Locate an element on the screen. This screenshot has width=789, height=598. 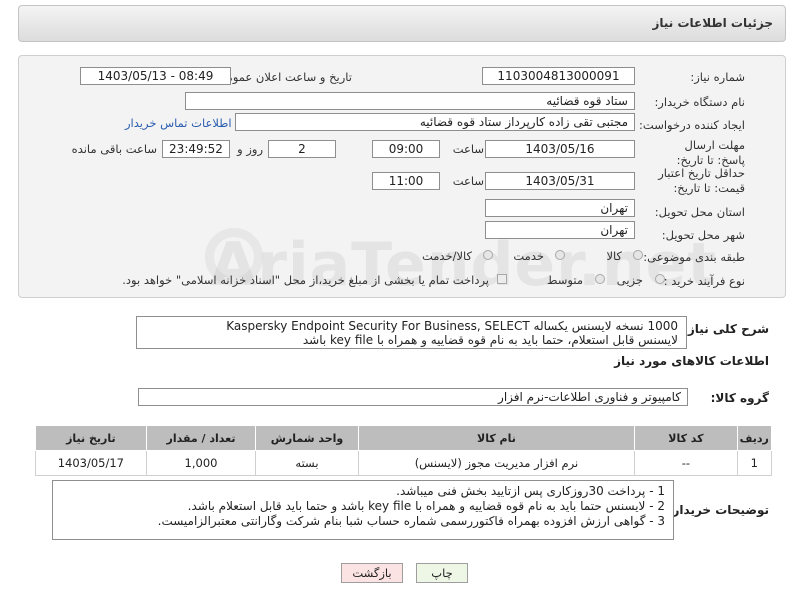
col-header-quantity: تعداد / مقدار is located at coordinates (201, 438).